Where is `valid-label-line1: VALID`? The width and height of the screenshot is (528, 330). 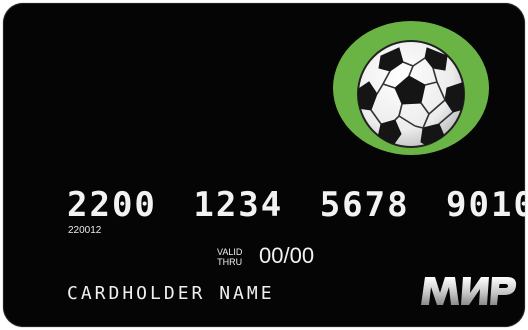 valid-label-line1: VALID is located at coordinates (230, 252).